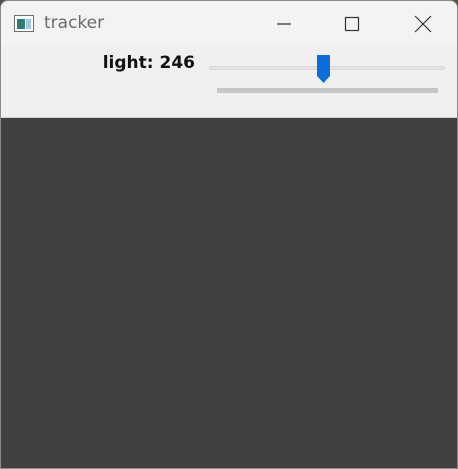 The height and width of the screenshot is (469, 458). I want to click on minimize-icon, so click(284, 23).